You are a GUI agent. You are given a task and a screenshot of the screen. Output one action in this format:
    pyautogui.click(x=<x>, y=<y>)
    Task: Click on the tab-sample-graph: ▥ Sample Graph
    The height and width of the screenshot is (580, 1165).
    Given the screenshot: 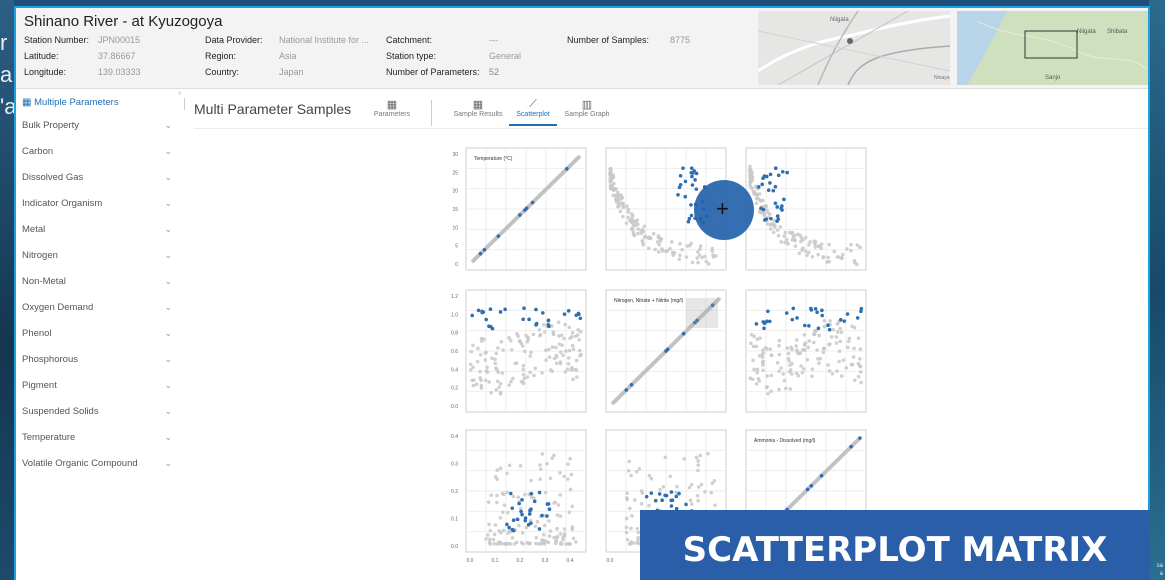 What is the action you would take?
    pyautogui.click(x=587, y=108)
    